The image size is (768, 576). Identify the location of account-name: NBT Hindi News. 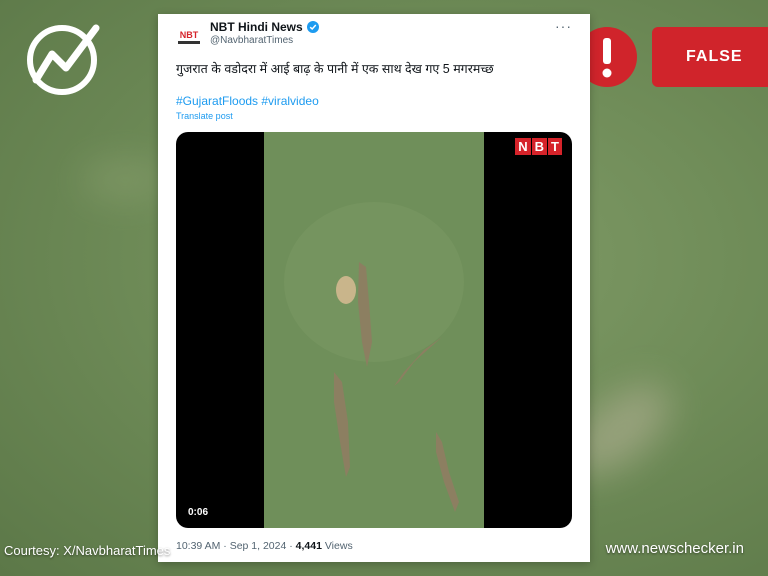
(264, 27).